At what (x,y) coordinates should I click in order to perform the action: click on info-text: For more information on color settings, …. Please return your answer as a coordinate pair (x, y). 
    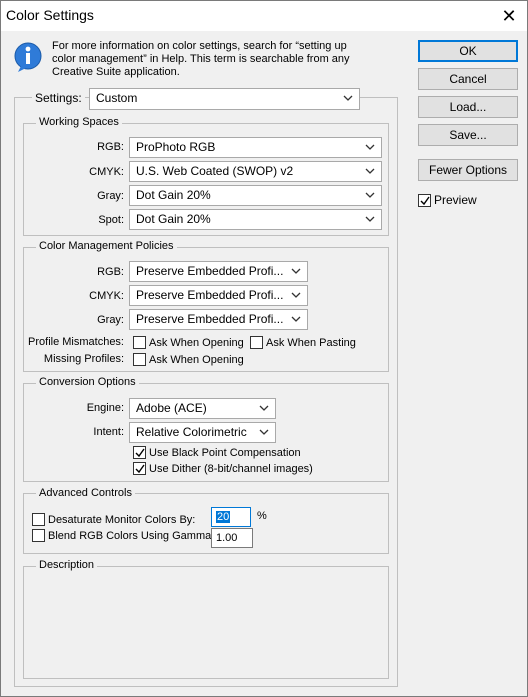
    Looking at the image, I should click on (201, 59).